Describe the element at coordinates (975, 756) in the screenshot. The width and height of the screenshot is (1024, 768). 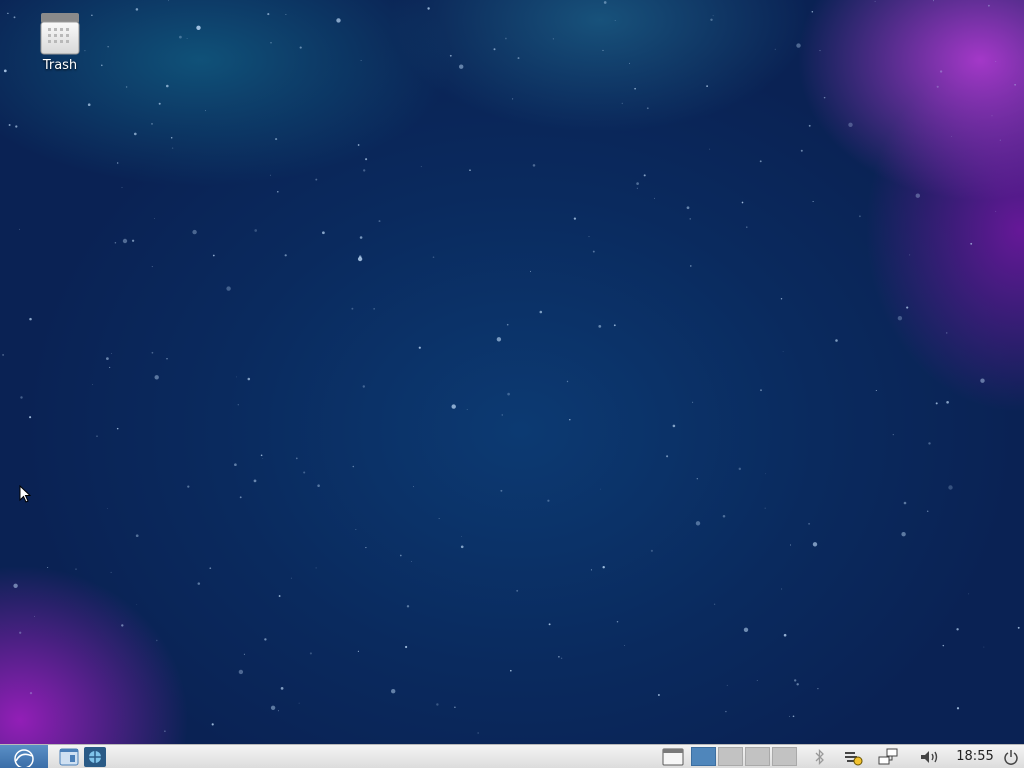
I see `clock: 18:55` at that location.